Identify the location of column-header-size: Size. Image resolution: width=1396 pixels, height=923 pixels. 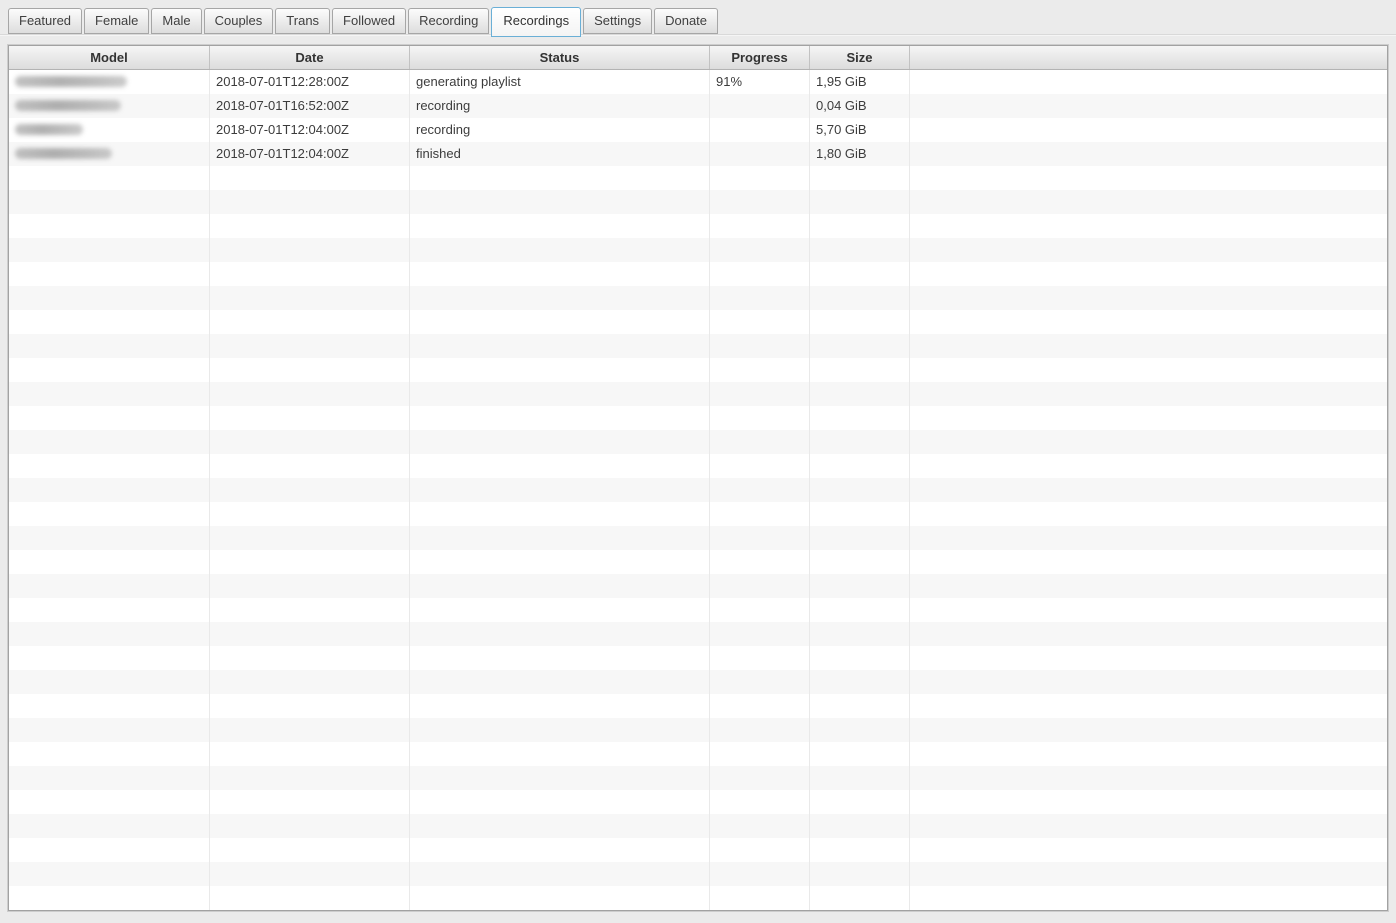
(860, 57).